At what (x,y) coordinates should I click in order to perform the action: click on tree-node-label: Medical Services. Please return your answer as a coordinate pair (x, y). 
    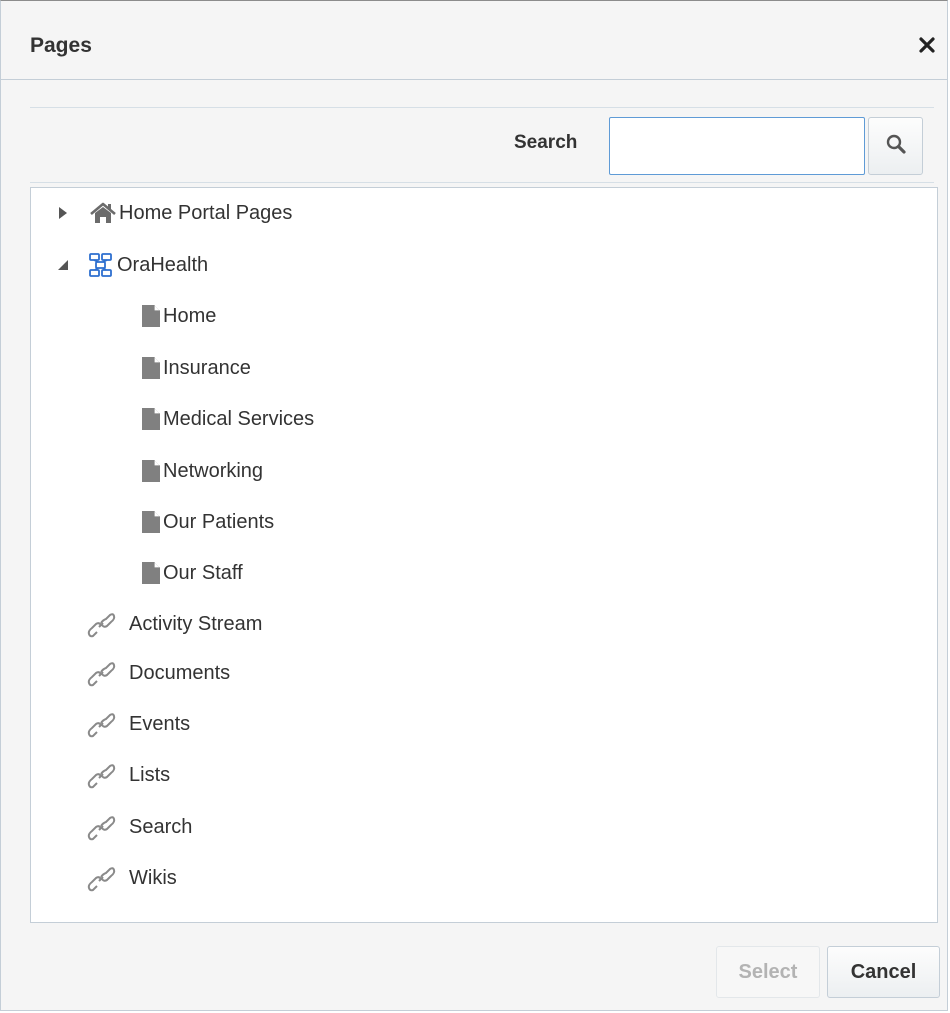
    Looking at the image, I should click on (239, 418).